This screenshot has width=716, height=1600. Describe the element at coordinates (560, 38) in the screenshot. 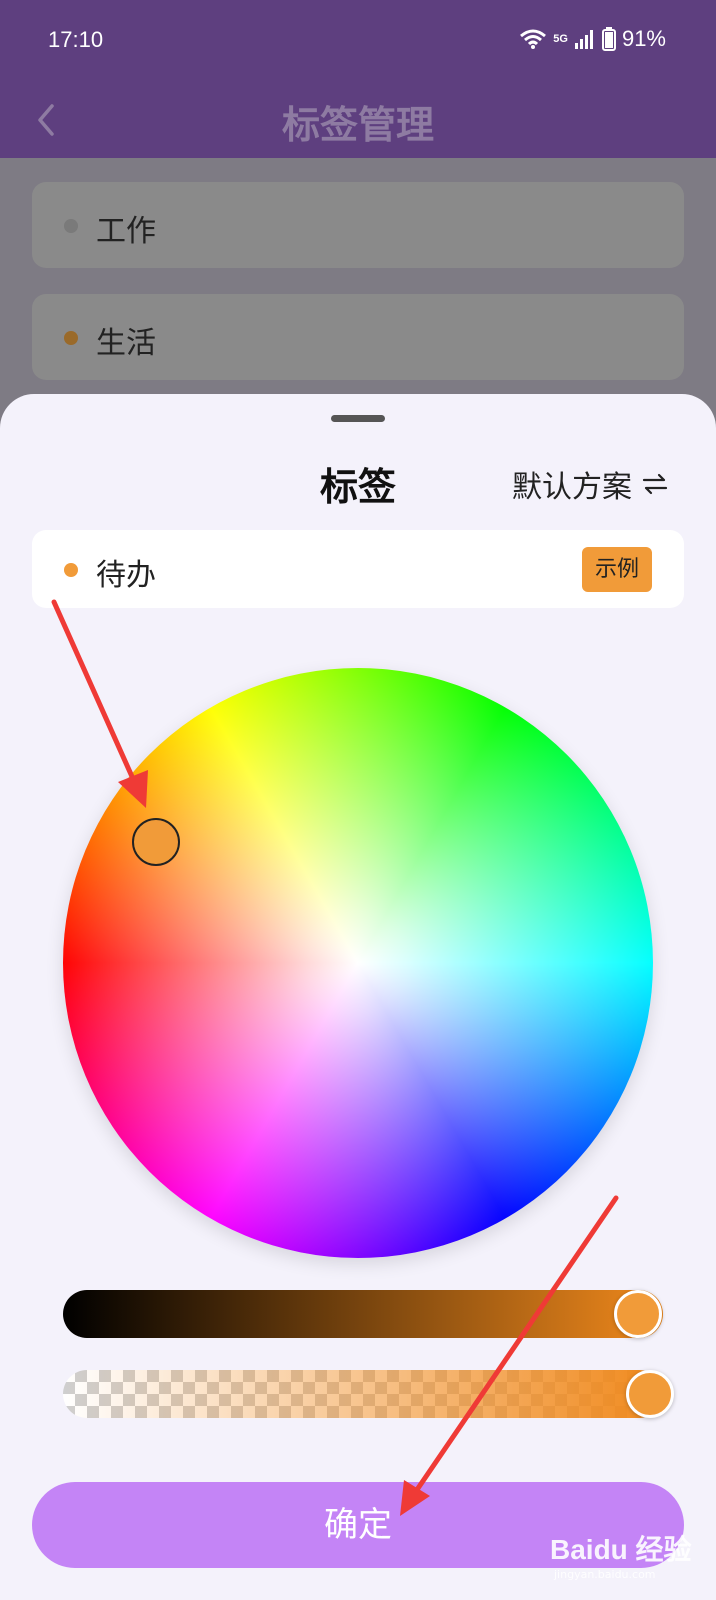

I see `network-5g-icon: 5G` at that location.